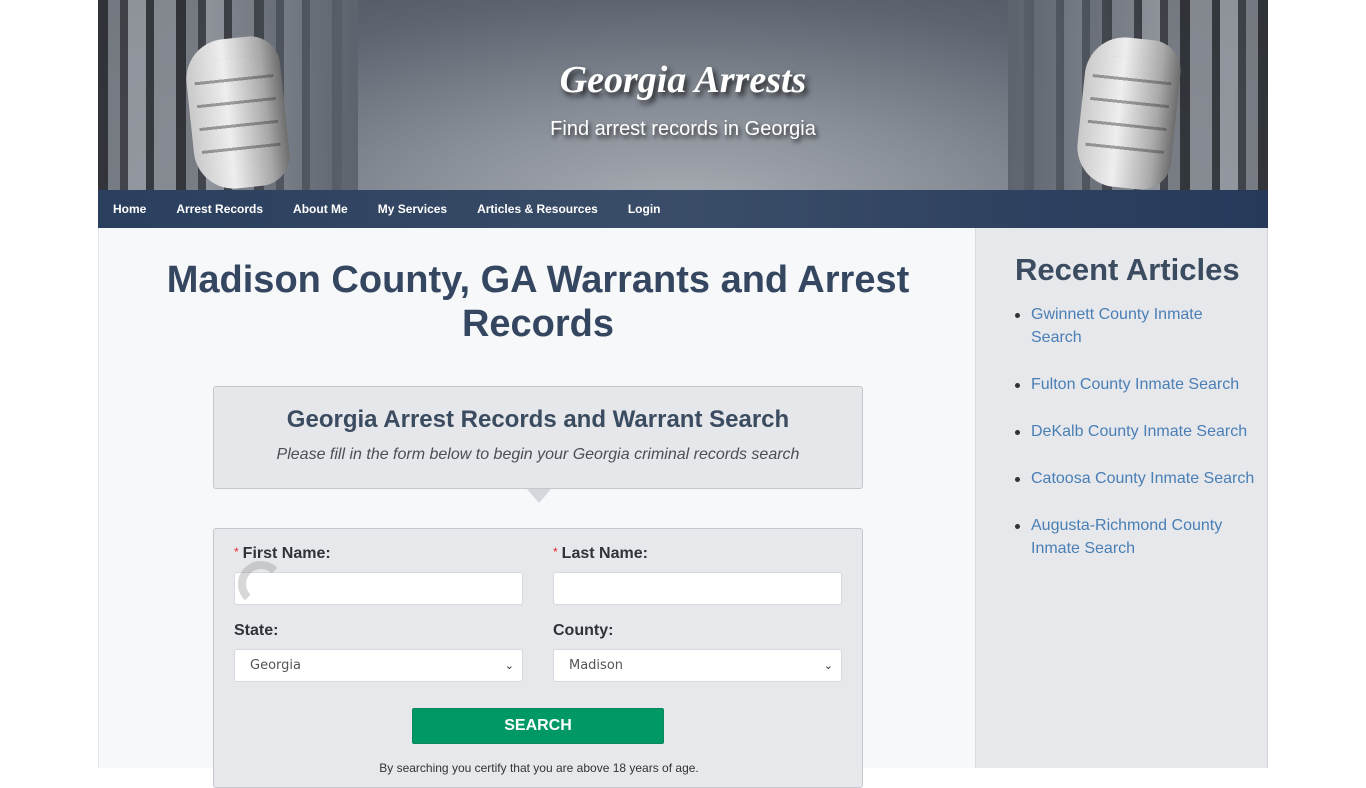 This screenshot has height=788, width=1366. What do you see at coordinates (537, 209) in the screenshot?
I see `nav-articles-resources: Articles & Resources` at bounding box center [537, 209].